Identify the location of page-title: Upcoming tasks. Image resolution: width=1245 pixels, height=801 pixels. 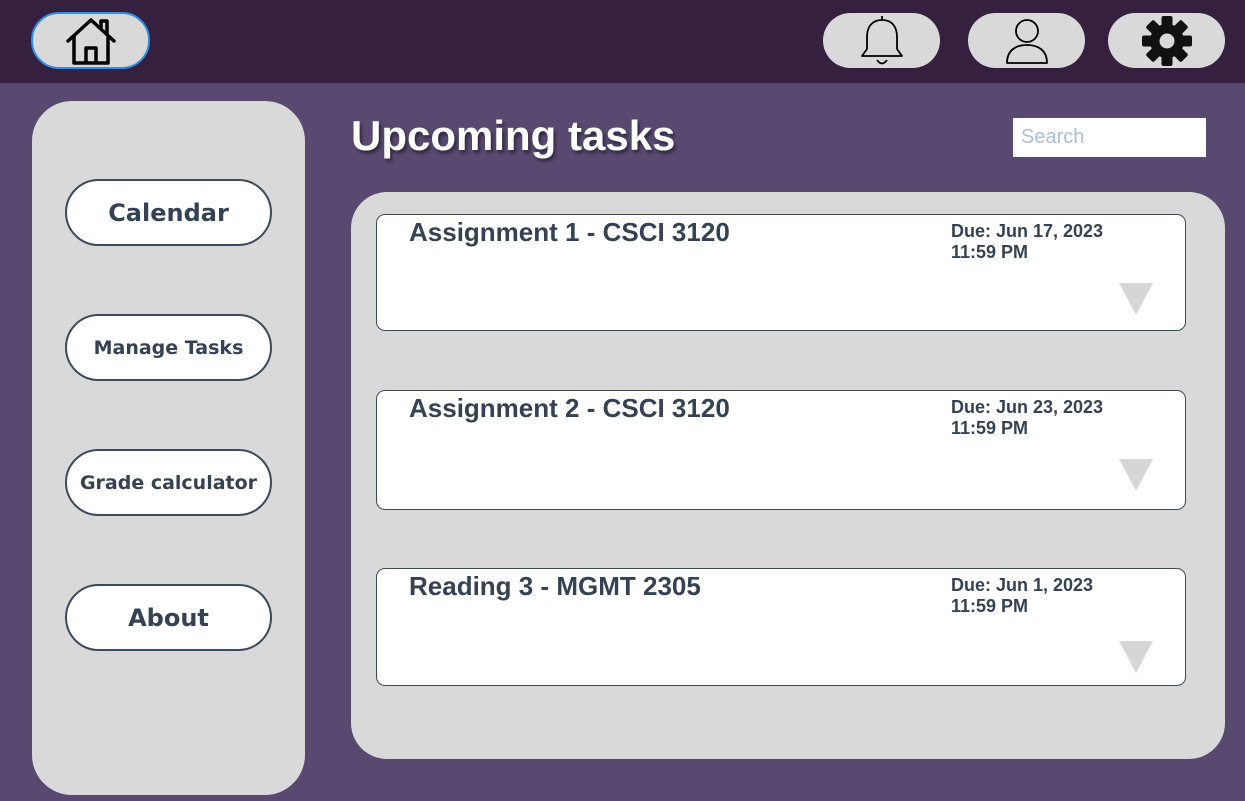
(513, 135).